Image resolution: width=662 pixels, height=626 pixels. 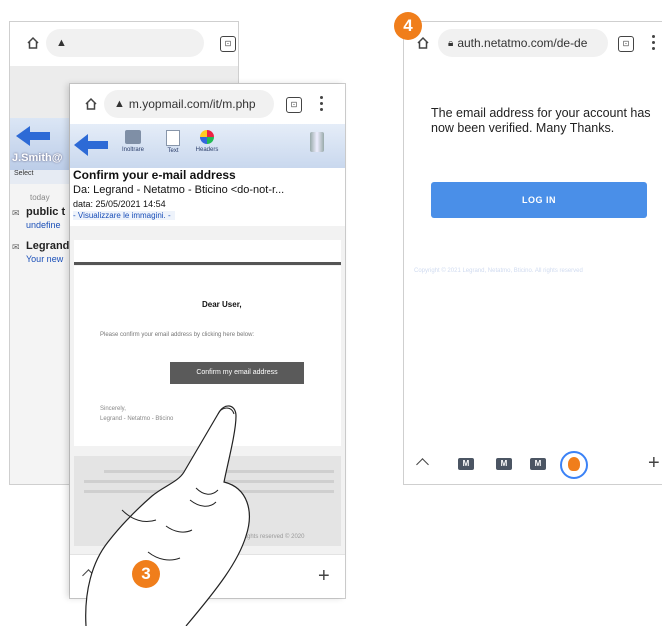 I want to click on net-url-text: auth.netatmo.com/de-de, so click(x=522, y=43).